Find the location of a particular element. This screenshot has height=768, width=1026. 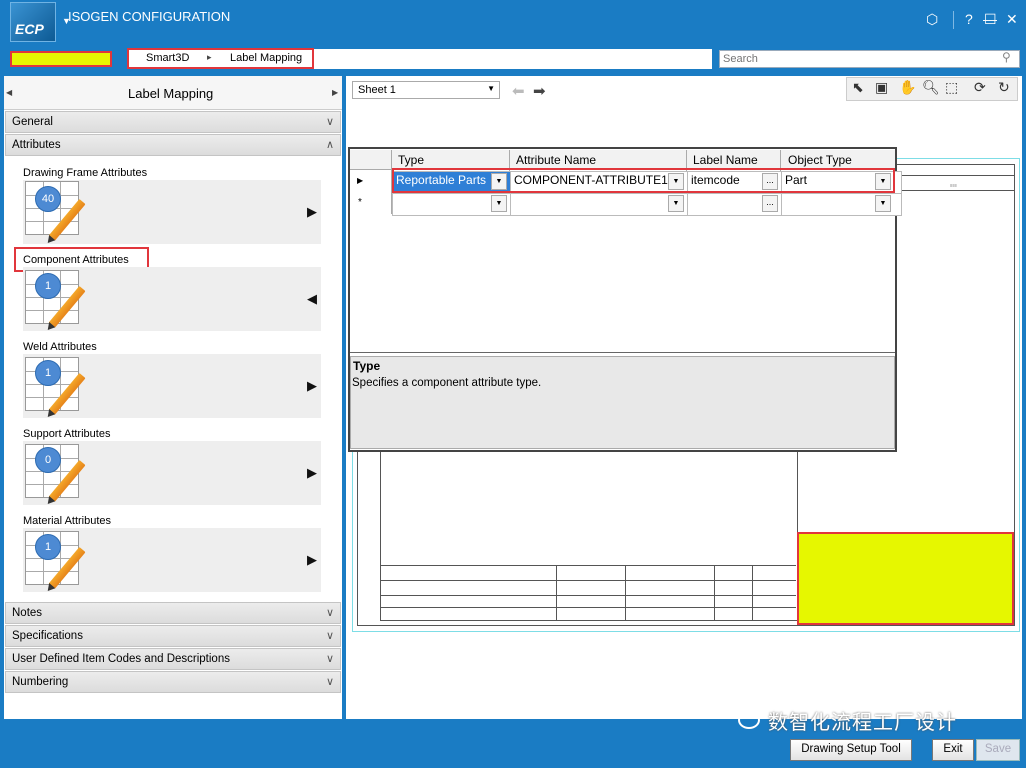

tile-label-drawing-frame: Drawing Frame Attributes is located at coordinates (85, 173).